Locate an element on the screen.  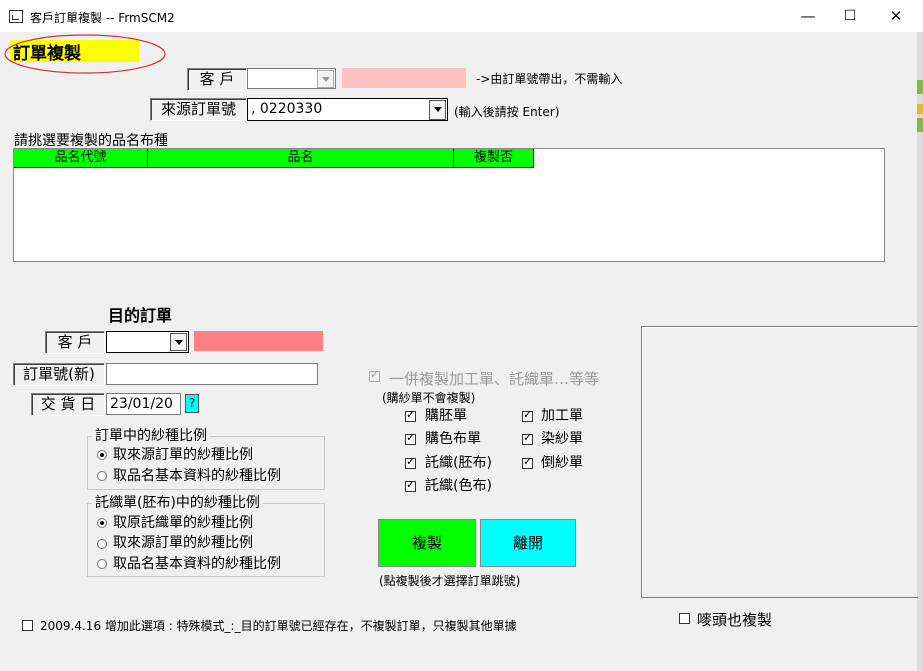
grid-header-name: 品名 is located at coordinates (301, 158).